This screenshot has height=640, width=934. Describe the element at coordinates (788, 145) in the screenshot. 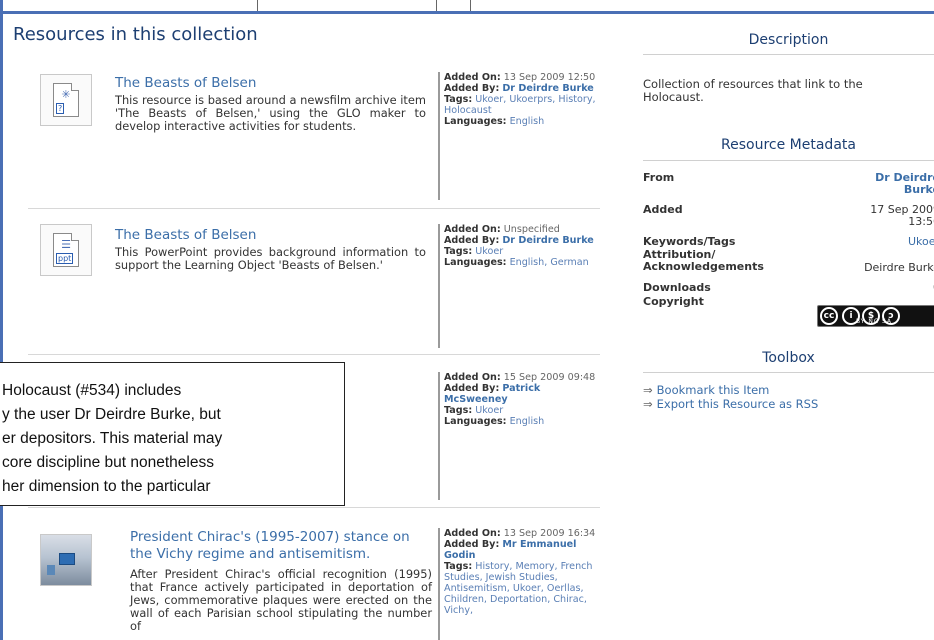

I see `metadata-heading: Resource Metadata` at that location.